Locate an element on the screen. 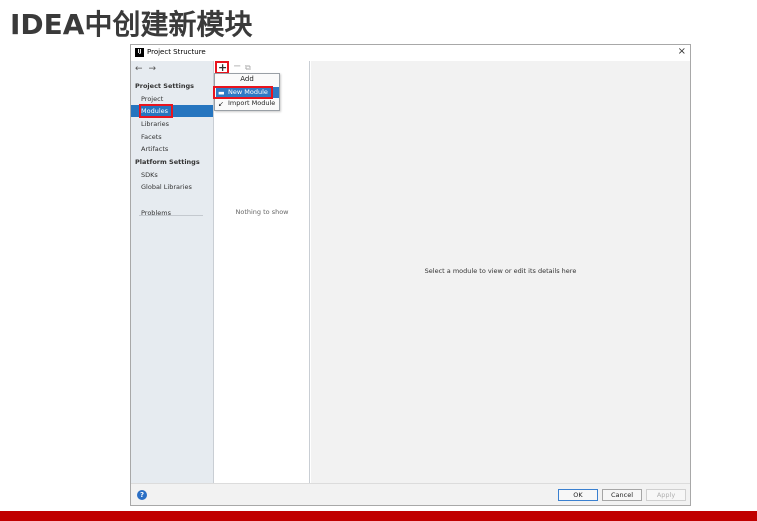 Image resolution: width=757 pixels, height=521 pixels. help-icon: ? is located at coordinates (142, 495).